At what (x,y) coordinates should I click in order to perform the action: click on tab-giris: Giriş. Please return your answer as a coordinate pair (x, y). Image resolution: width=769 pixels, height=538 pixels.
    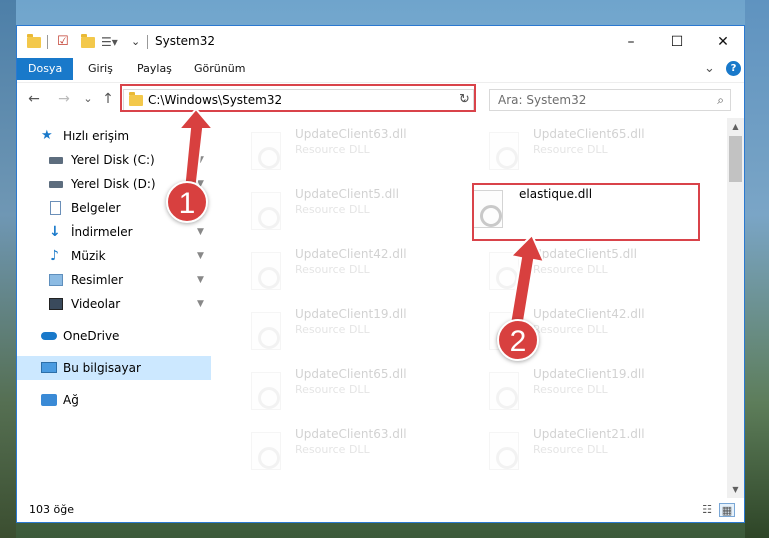
    Looking at the image, I should click on (100, 69).